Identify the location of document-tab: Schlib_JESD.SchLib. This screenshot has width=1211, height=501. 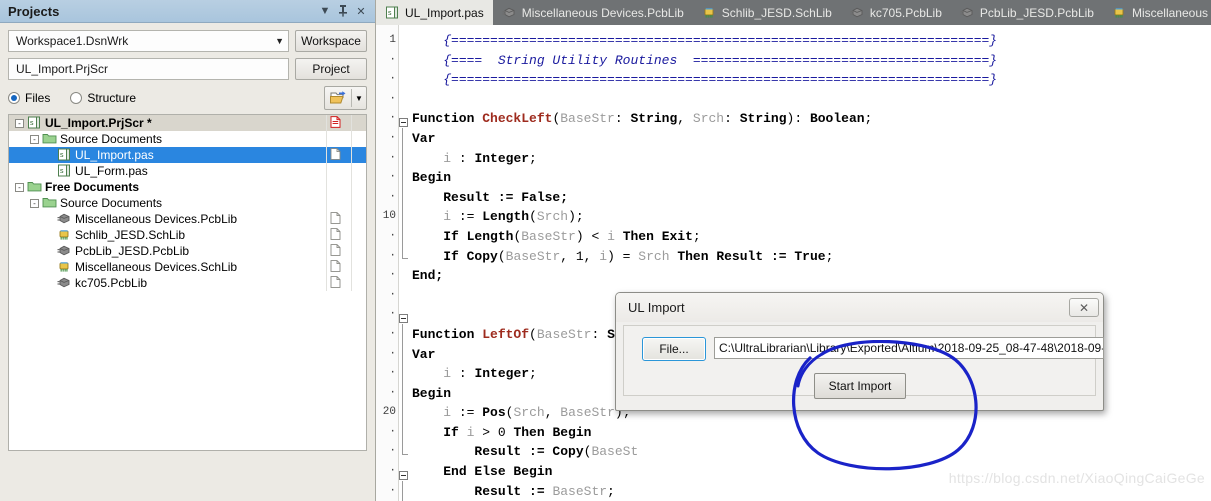
(767, 12).